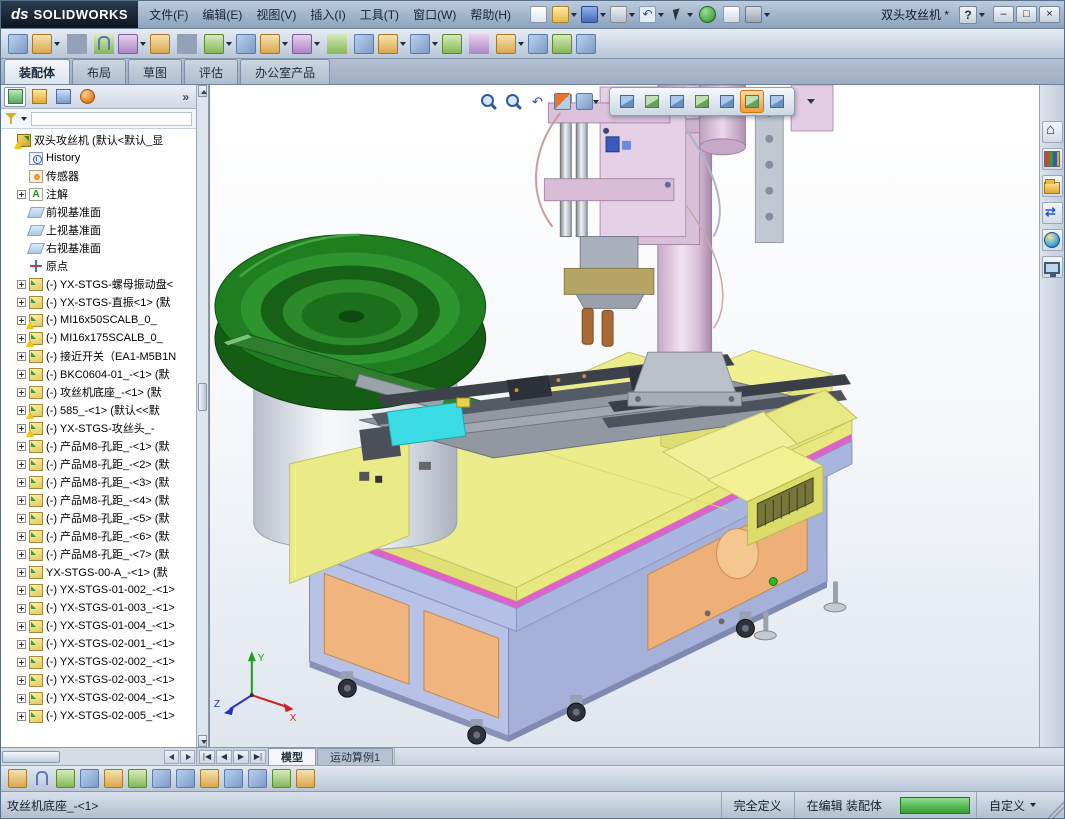  Describe the element at coordinates (211, 71) in the screenshot. I see `command-tab: 评估` at that location.